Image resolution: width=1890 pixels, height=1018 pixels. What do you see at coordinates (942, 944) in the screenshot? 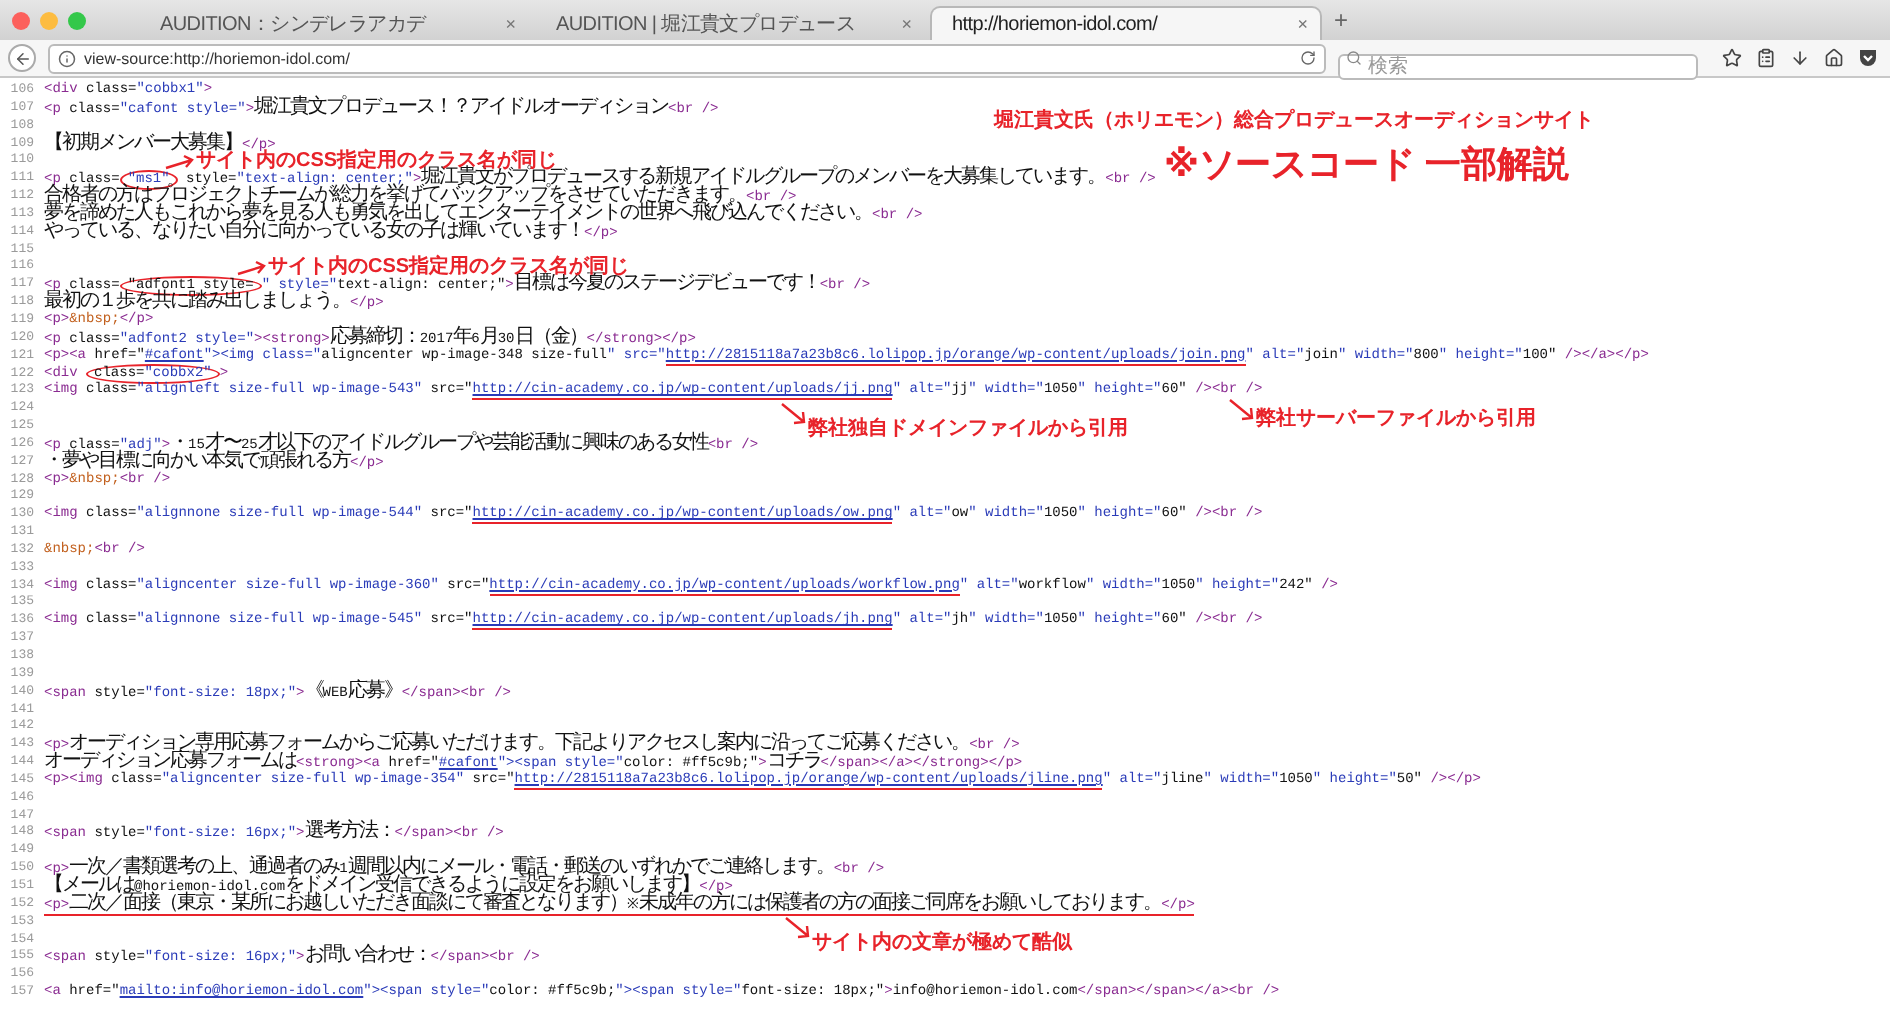
I see `annotation-note: サイト内の文章が極めて酷似` at bounding box center [942, 944].